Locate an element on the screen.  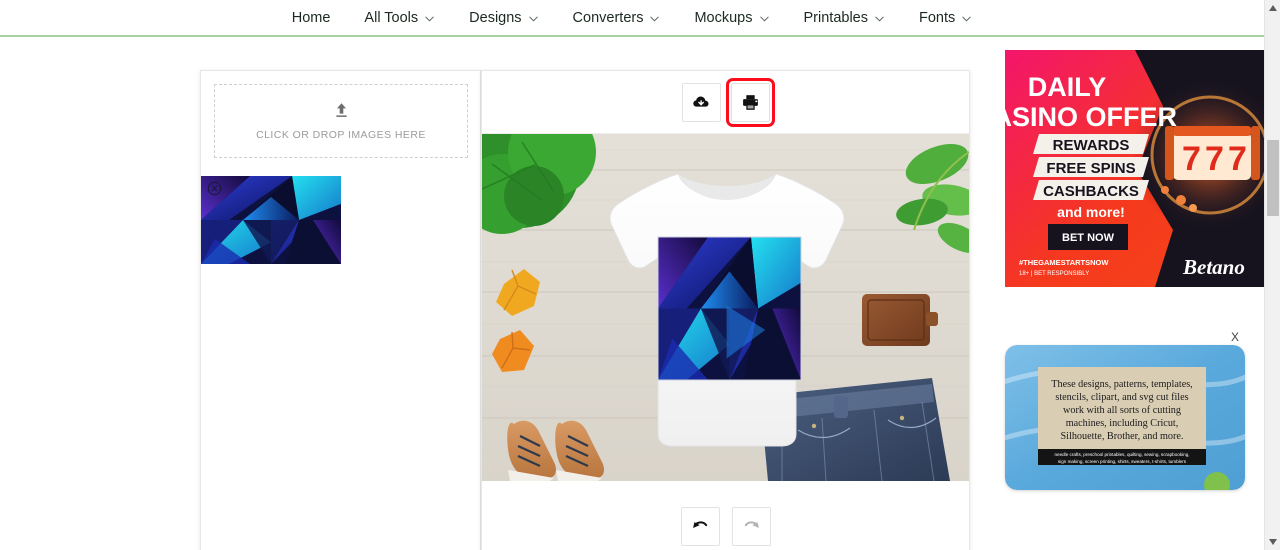
nav-item-label: Converters is located at coordinates (608, 18).